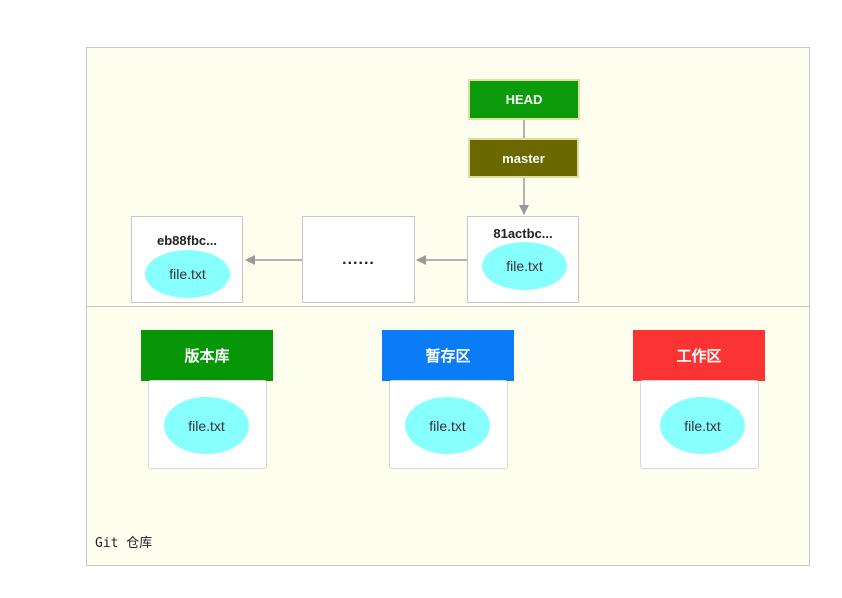 The height and width of the screenshot is (598, 842). I want to click on commit-node: 81actbc... file.txt, so click(523, 259).